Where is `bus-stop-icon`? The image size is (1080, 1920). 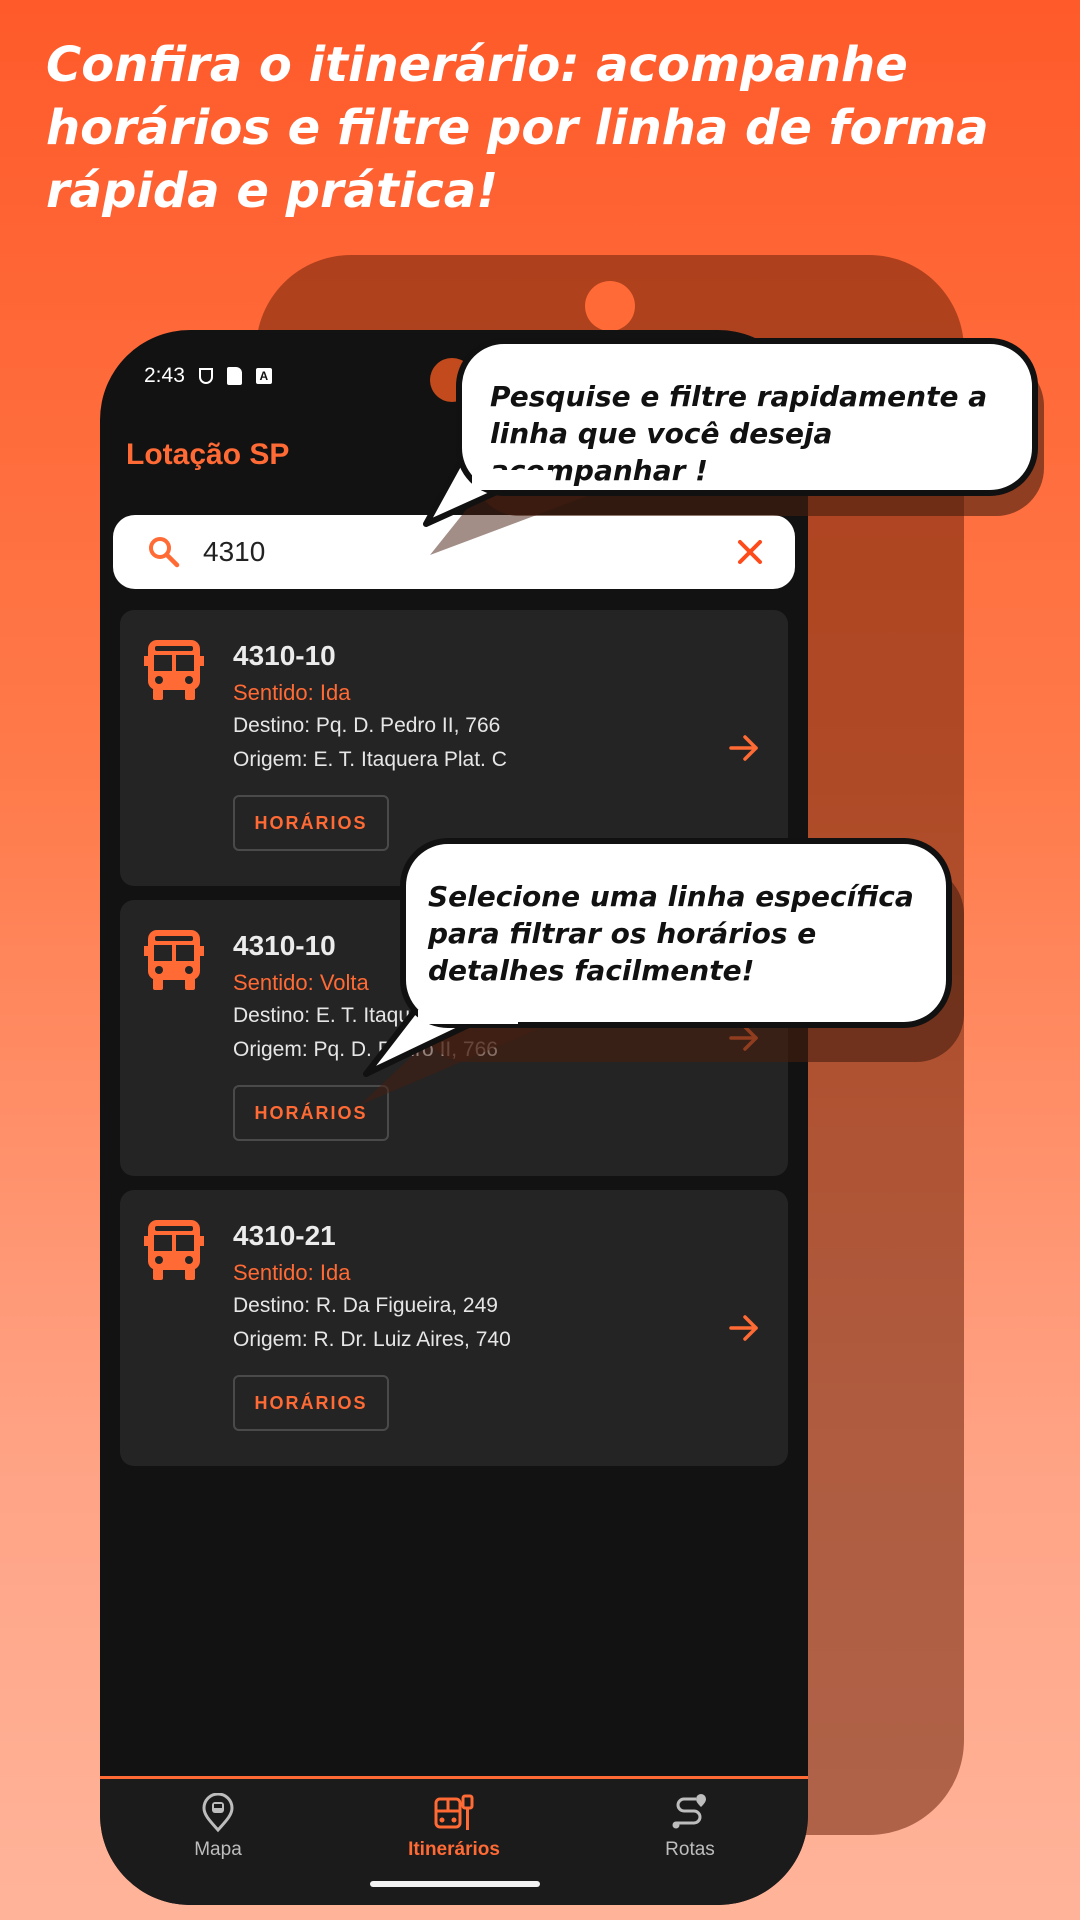 bus-stop-icon is located at coordinates (454, 1813).